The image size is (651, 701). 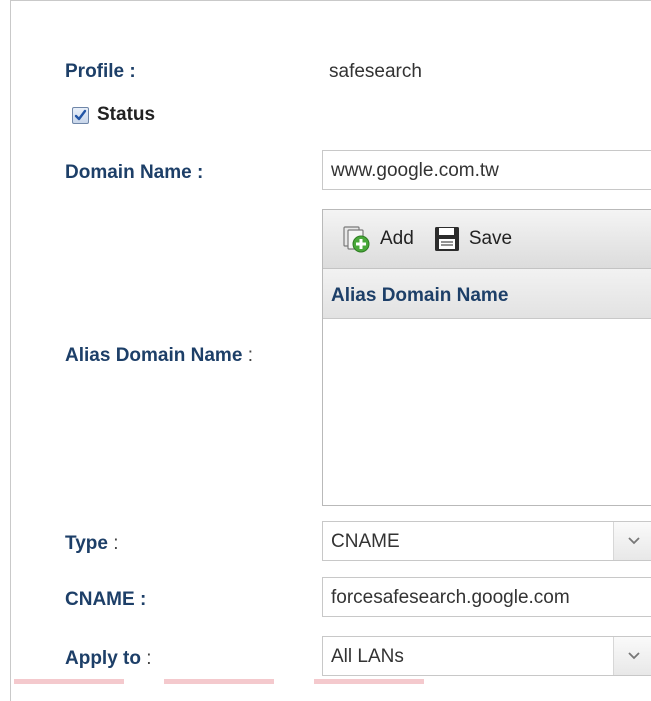 I want to click on alias-domain-name-label-colon: :, so click(x=250, y=355).